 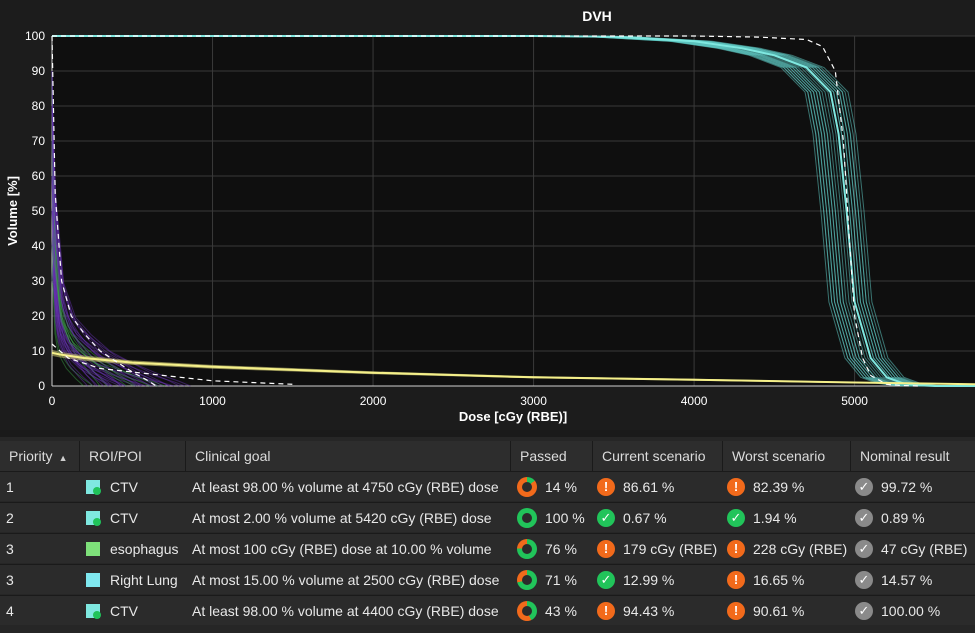 I want to click on y-tick-label: 10, so click(x=39, y=351).